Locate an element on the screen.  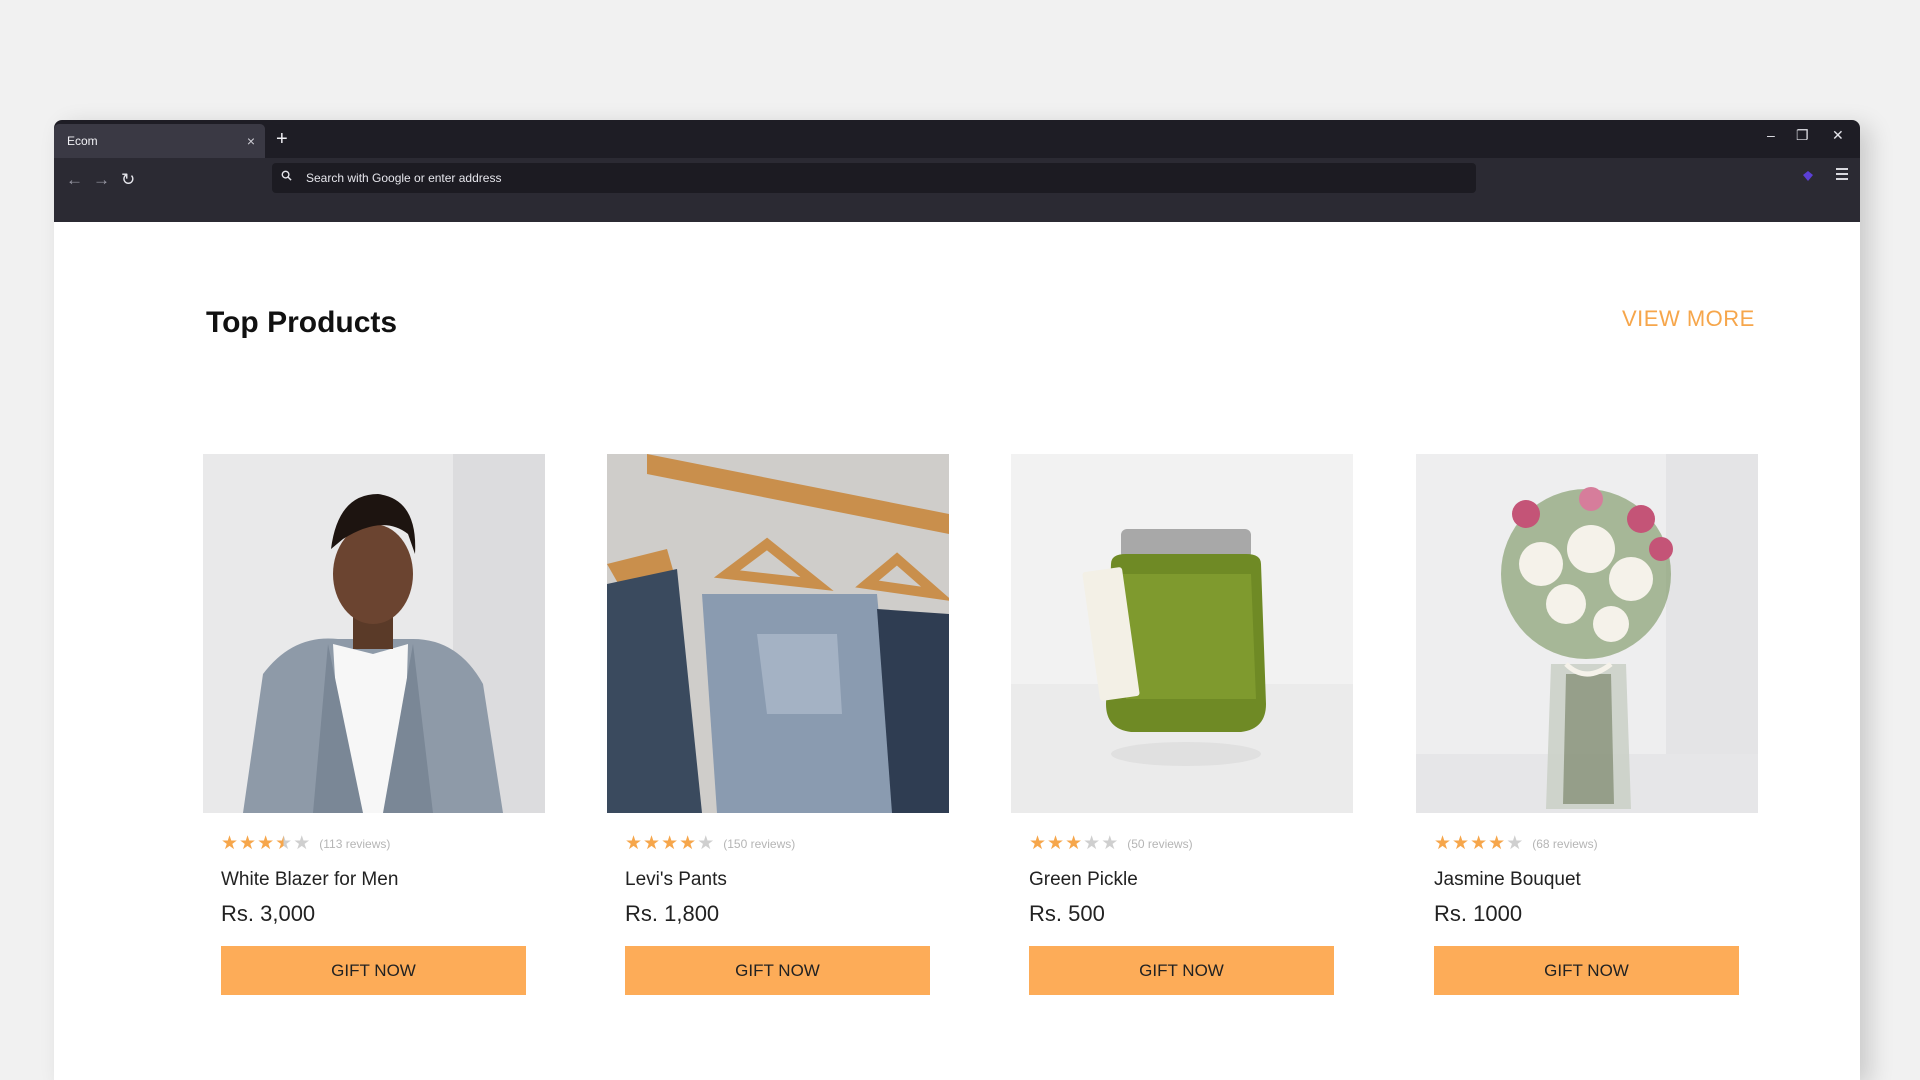
product-name: White Blazer for Men is located at coordinates (383, 880).